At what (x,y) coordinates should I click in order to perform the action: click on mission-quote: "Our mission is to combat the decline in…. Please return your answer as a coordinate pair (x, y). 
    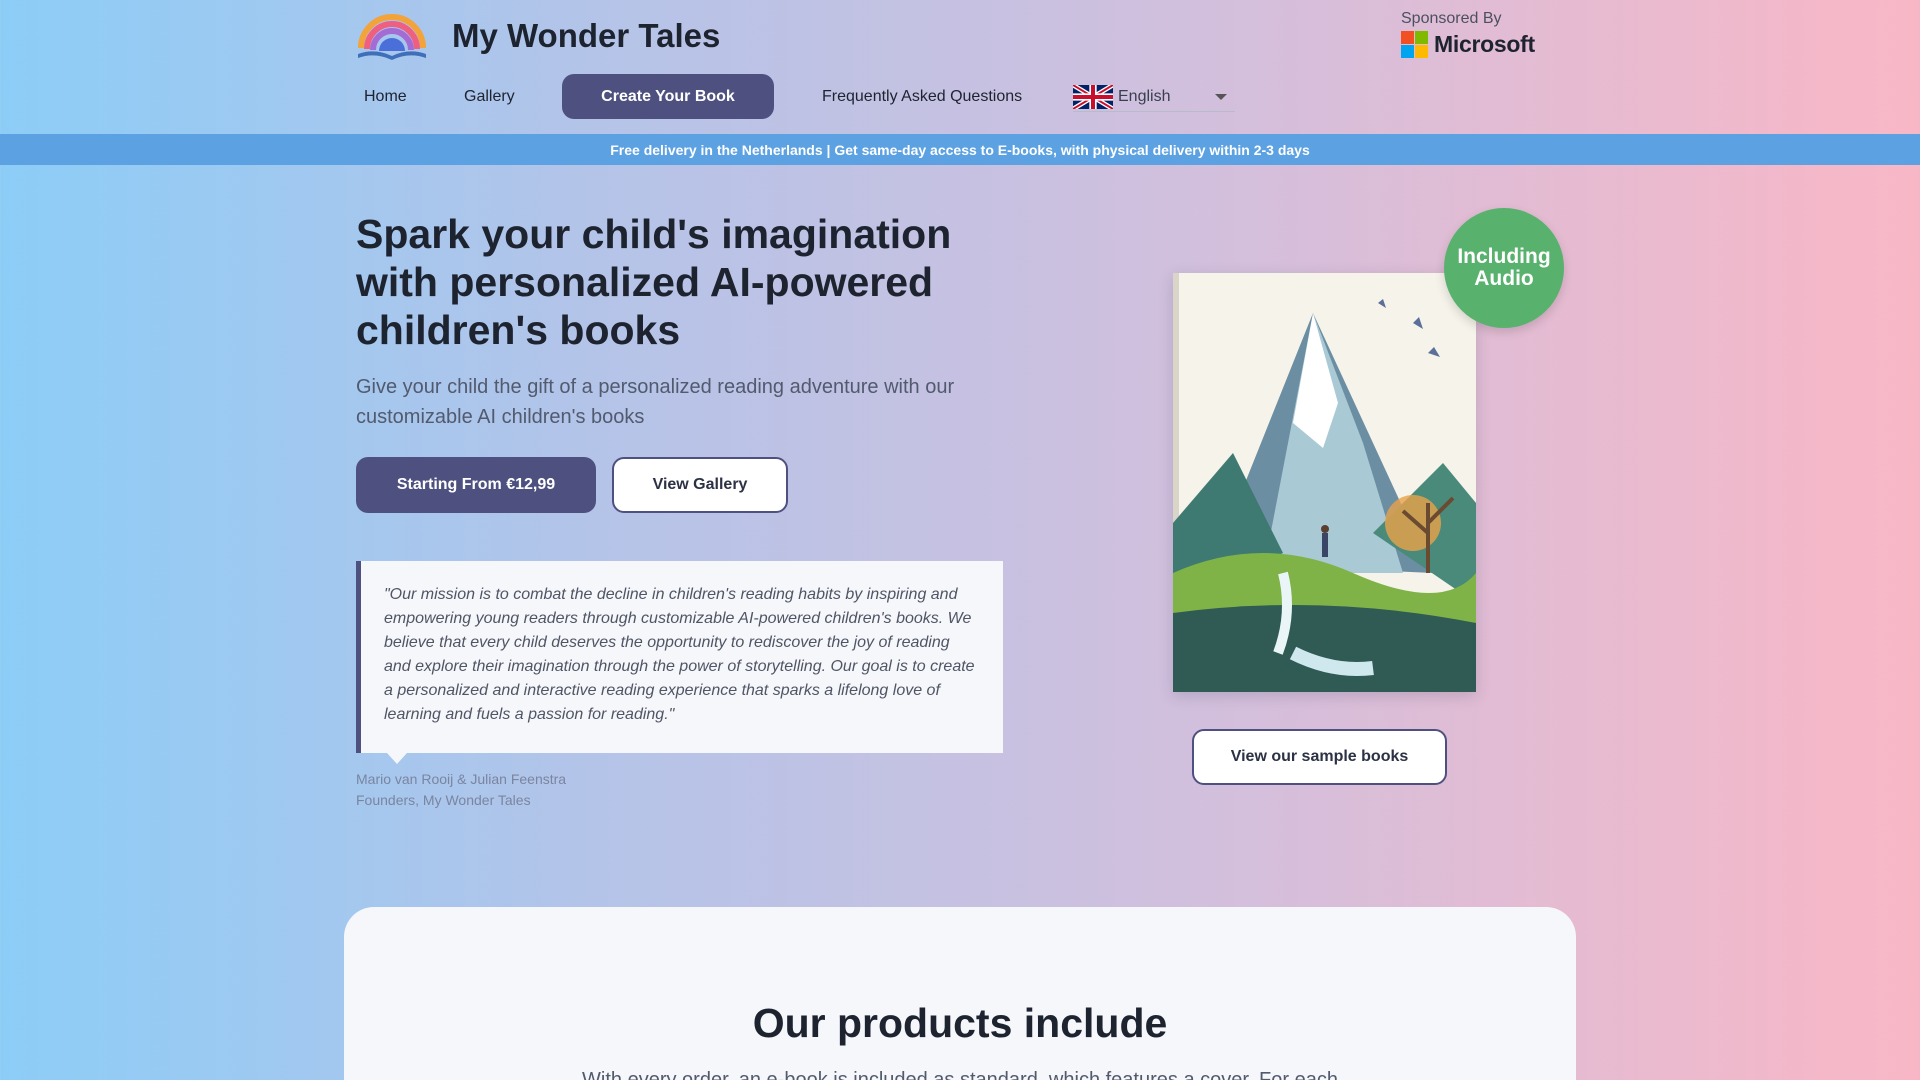
    Looking at the image, I should click on (679, 662).